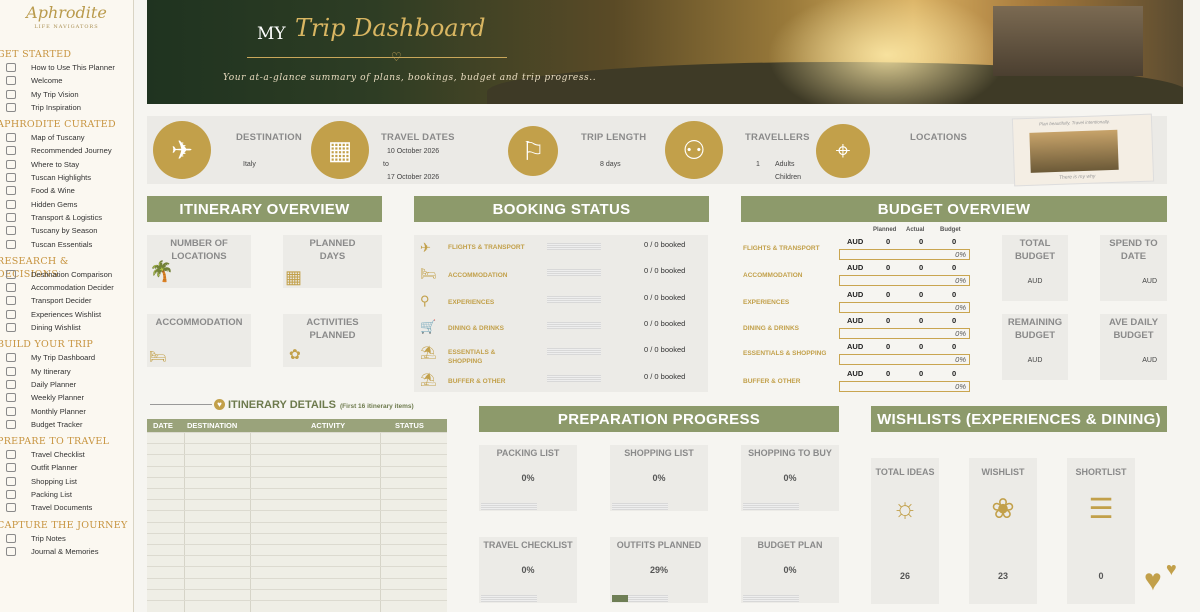  What do you see at coordinates (282, 405) in the screenshot?
I see `itinerary-details-title: ITINERARY DETAILS` at bounding box center [282, 405].